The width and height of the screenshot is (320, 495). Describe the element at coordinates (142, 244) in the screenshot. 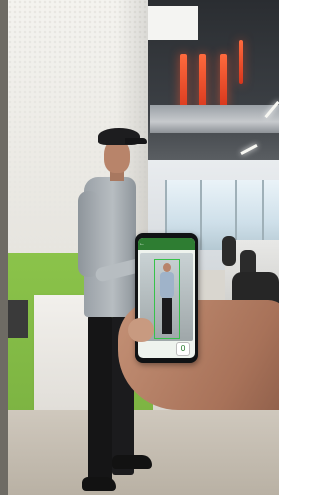

I see `back-arrow-icon: ←` at that location.